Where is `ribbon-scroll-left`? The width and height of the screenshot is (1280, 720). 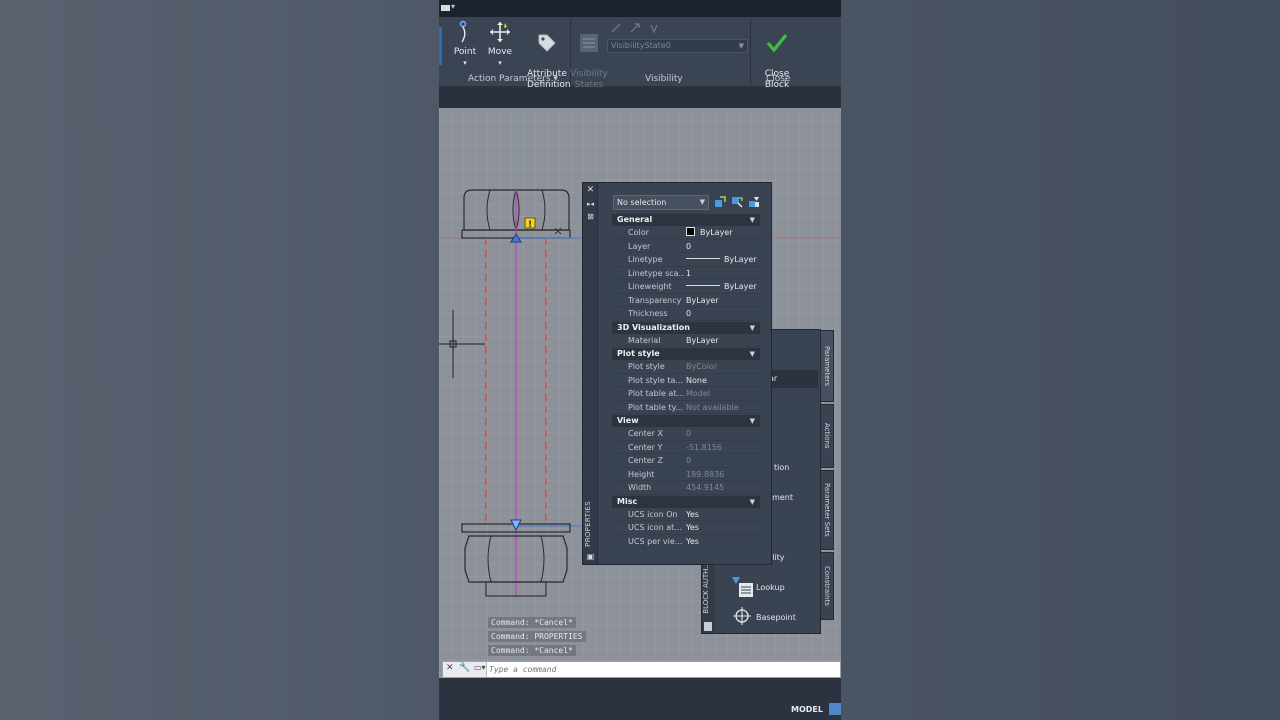 ribbon-scroll-left is located at coordinates (440, 46).